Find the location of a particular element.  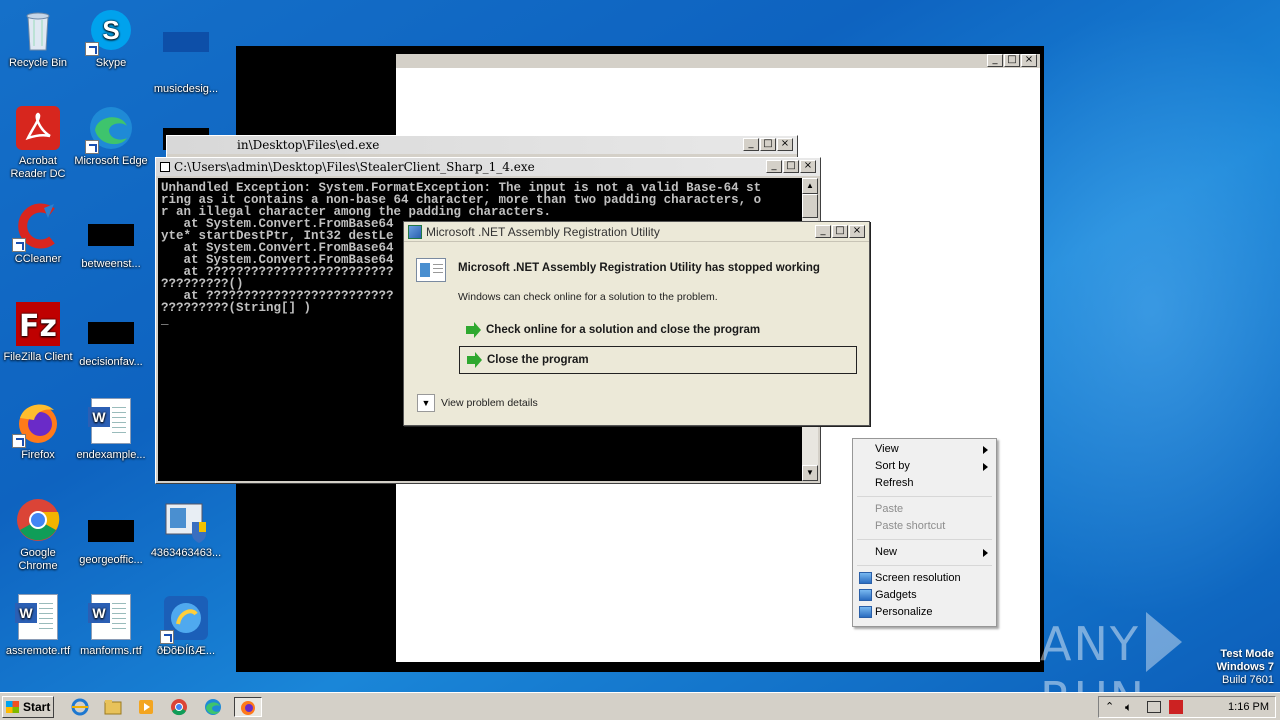

desktop-icon-label: Skype is located at coordinates (111, 63).